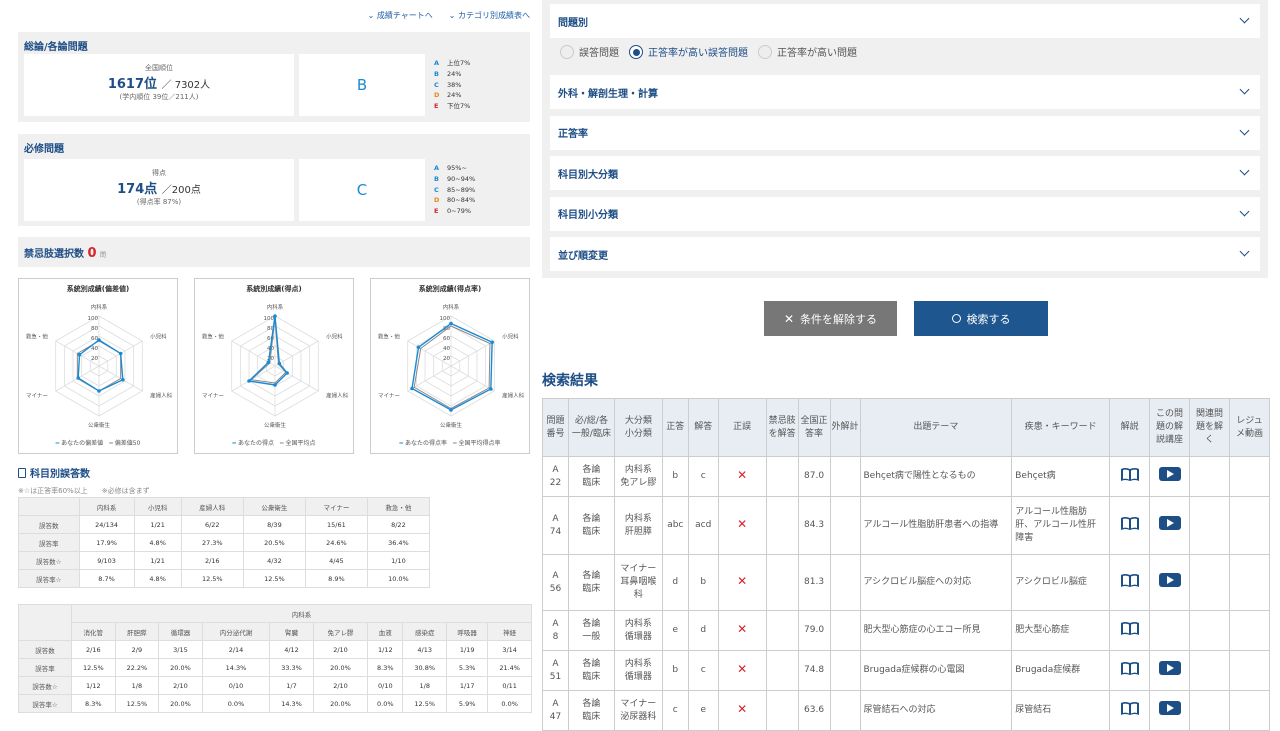 The width and height of the screenshot is (1280, 731). Describe the element at coordinates (807, 51) in the screenshot. I see `radio-option: 正答率が高い問題` at that location.